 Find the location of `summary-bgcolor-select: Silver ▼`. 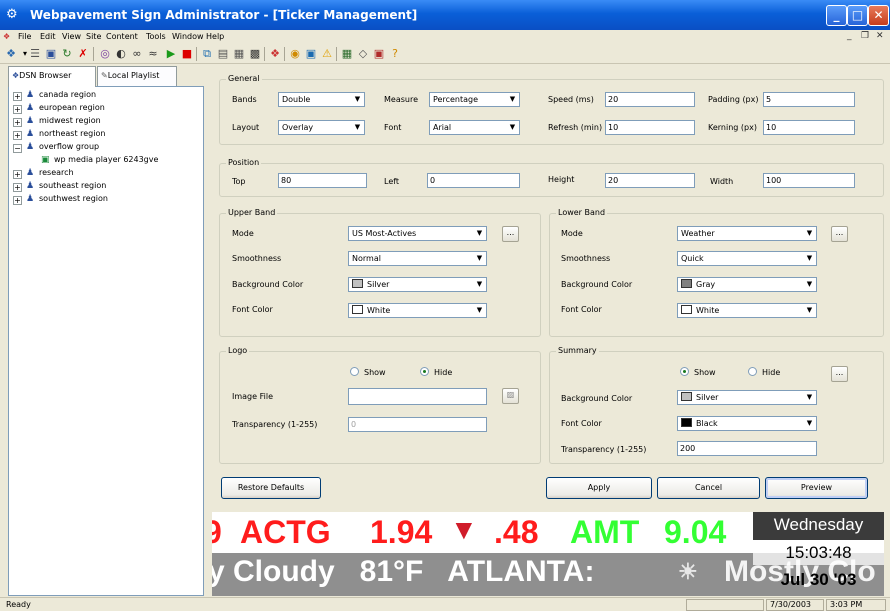

summary-bgcolor-select: Silver ▼ is located at coordinates (747, 397).